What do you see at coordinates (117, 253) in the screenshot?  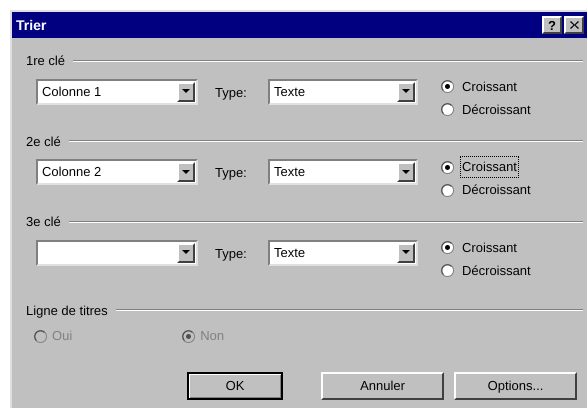 I see `dropdown` at bounding box center [117, 253].